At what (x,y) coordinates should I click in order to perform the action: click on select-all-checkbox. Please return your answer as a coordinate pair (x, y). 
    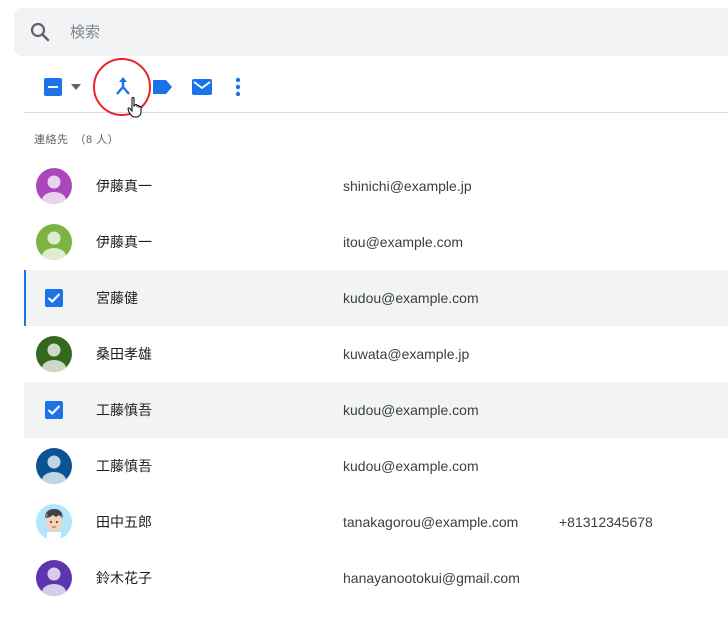
    Looking at the image, I should click on (53, 87).